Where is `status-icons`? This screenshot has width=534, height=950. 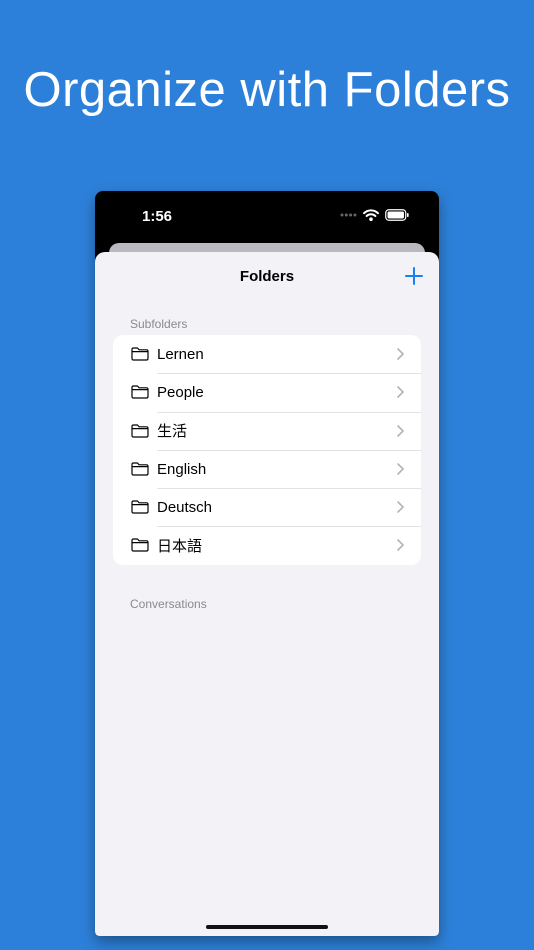 status-icons is located at coordinates (374, 215).